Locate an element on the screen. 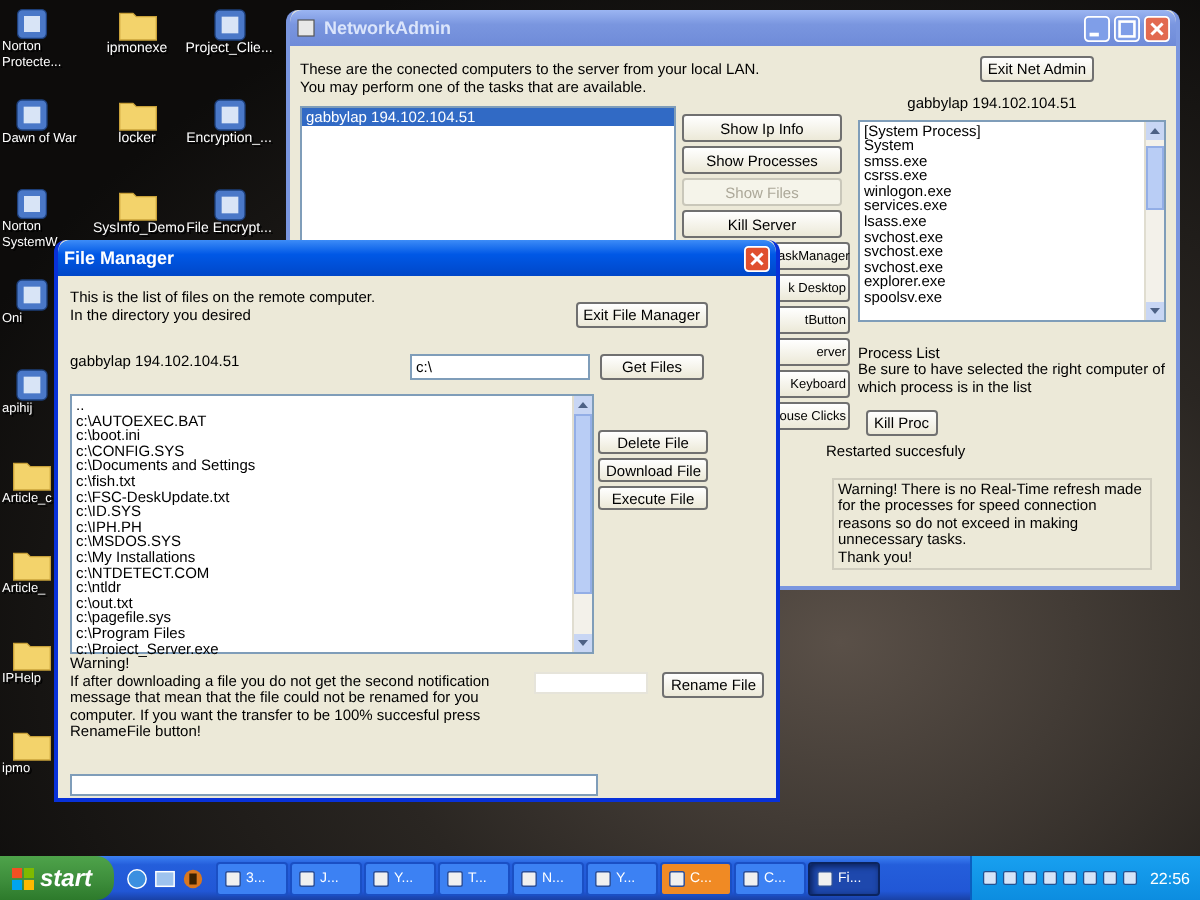 This screenshot has height=900, width=1200. browser-icon is located at coordinates (137, 878).